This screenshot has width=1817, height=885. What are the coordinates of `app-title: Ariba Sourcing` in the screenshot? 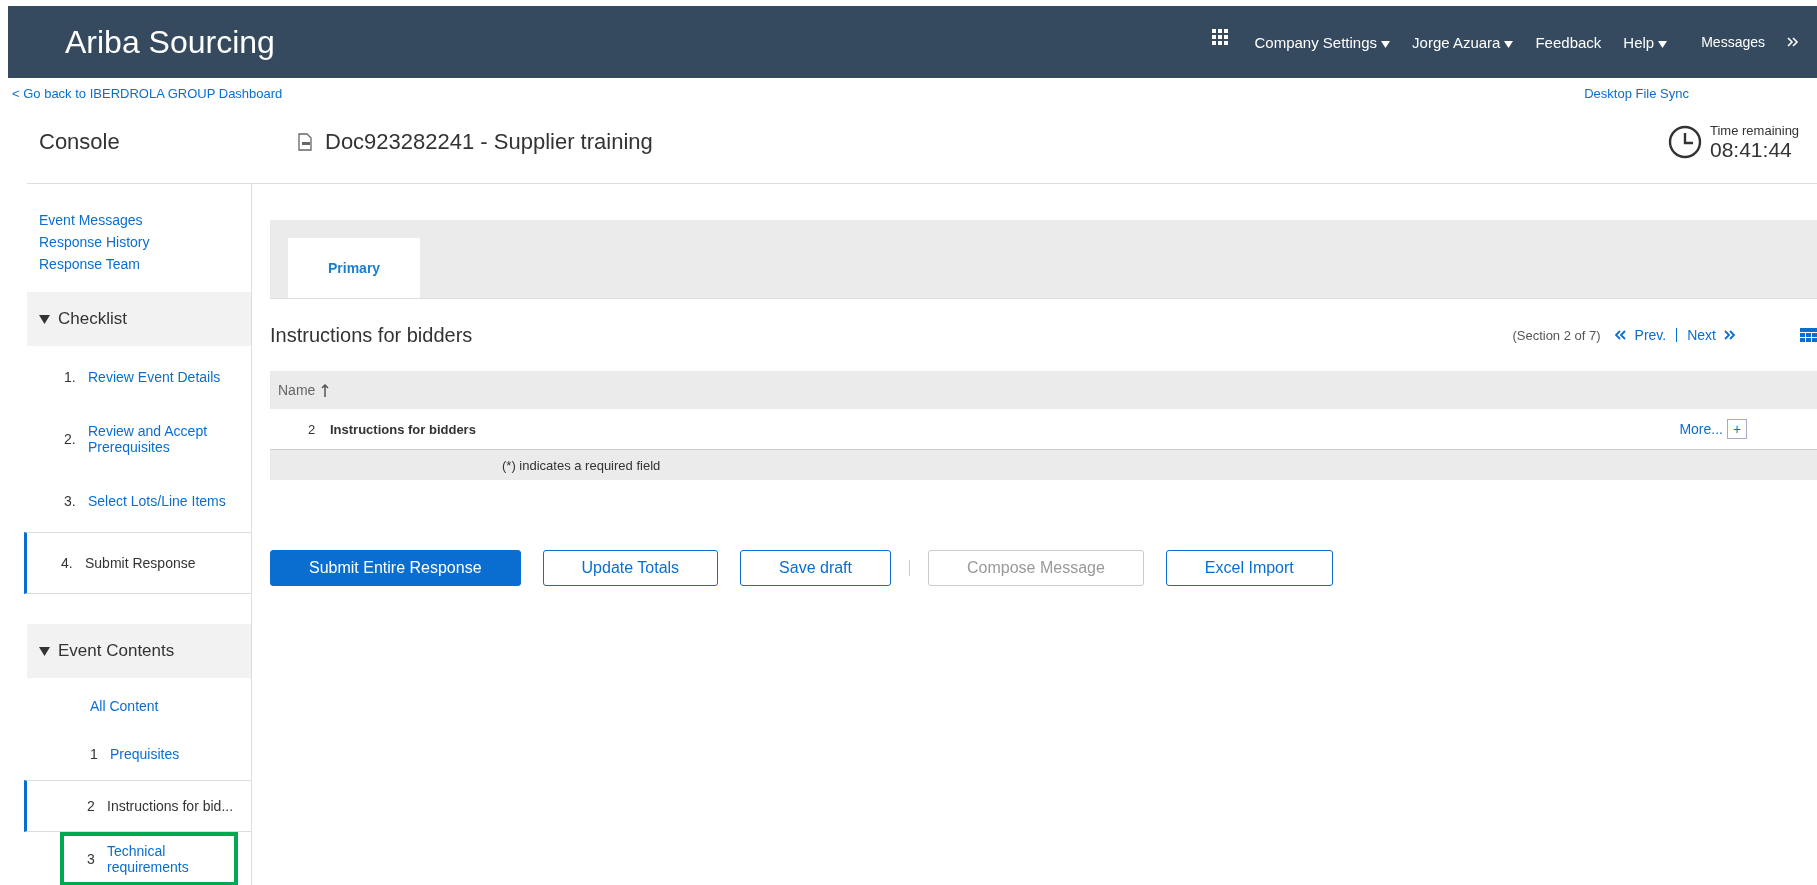 It's located at (170, 42).